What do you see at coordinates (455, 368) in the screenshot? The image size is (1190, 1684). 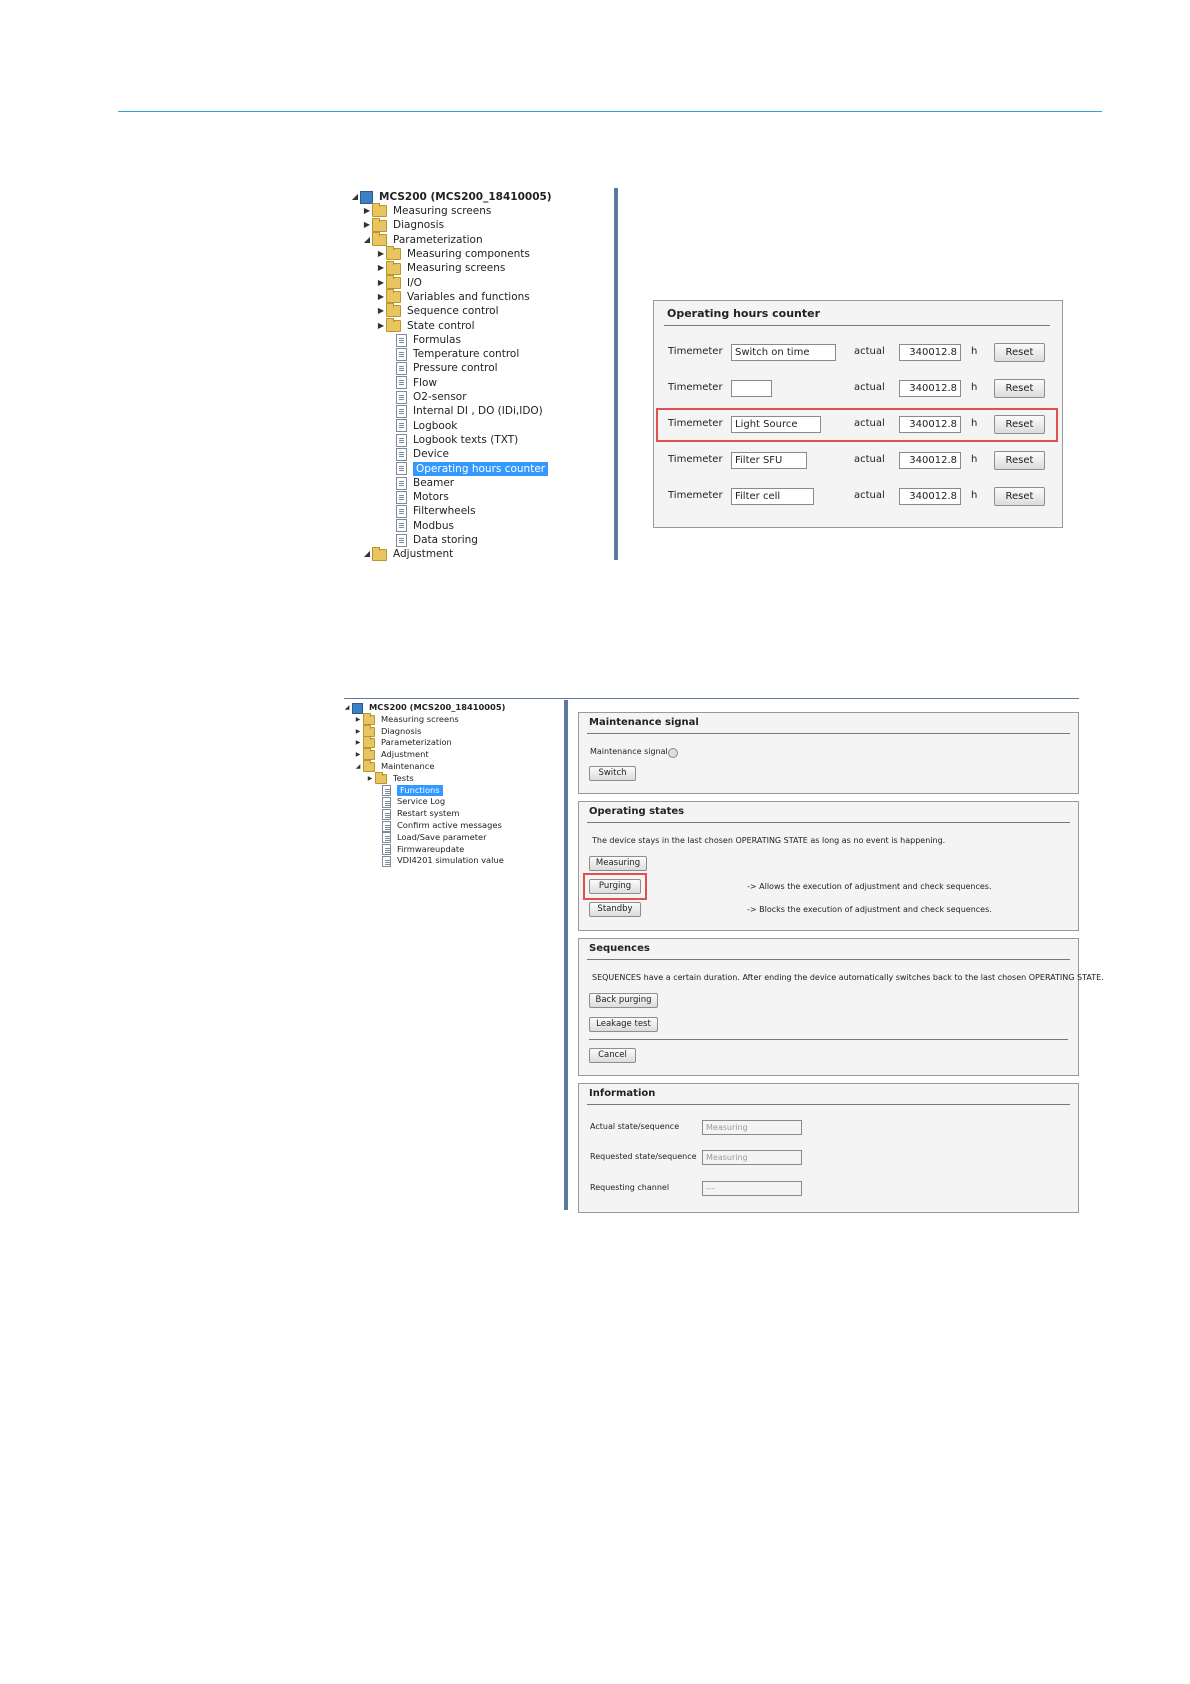 I see `tree-item-label: Pressure control` at bounding box center [455, 368].